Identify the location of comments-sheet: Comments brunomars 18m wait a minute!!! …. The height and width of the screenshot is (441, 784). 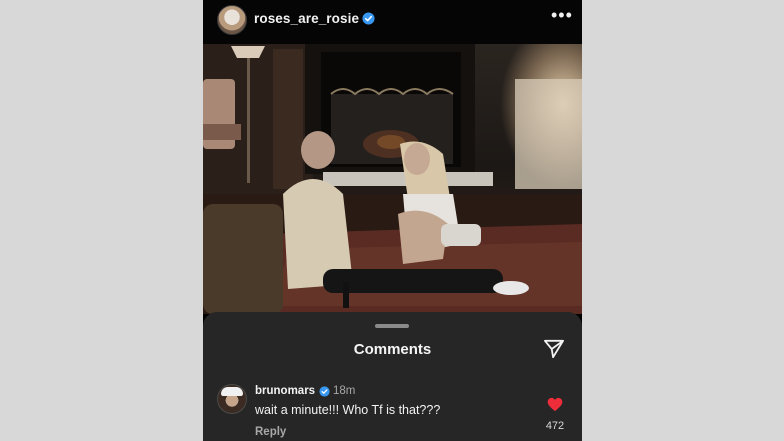
(392, 376).